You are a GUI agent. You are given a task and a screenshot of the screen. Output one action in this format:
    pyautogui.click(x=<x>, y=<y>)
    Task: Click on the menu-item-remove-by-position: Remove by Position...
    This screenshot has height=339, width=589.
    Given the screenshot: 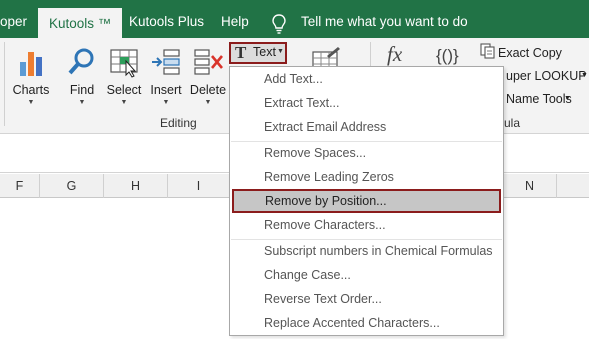 What is the action you would take?
    pyautogui.click(x=366, y=201)
    